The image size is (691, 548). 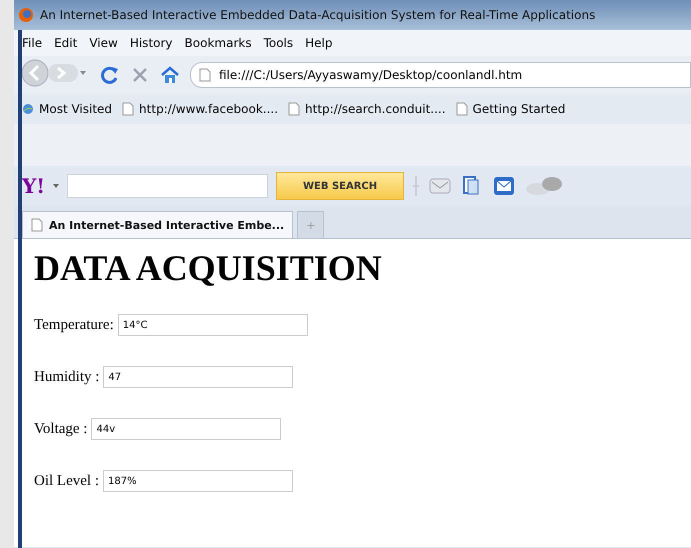 I want to click on reload-icon, so click(x=110, y=75).